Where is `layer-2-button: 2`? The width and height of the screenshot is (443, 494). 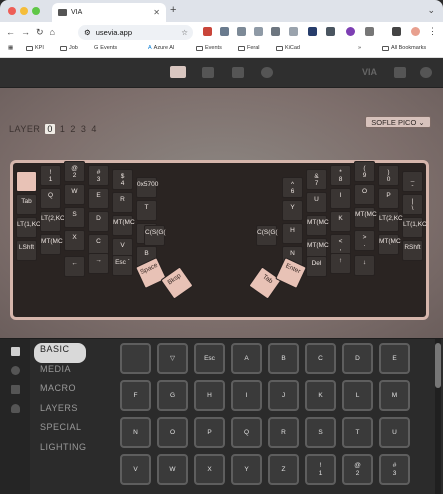 layer-2-button: 2 is located at coordinates (73, 129).